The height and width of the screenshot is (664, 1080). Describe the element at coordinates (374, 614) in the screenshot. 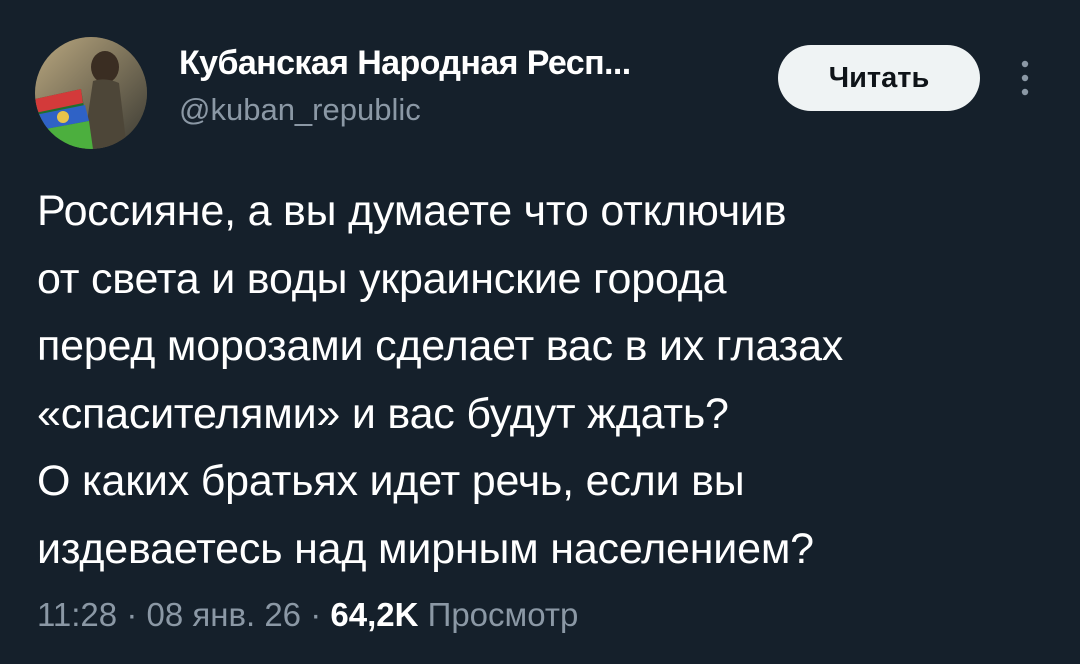

I see `views-count: 64,2K` at that location.